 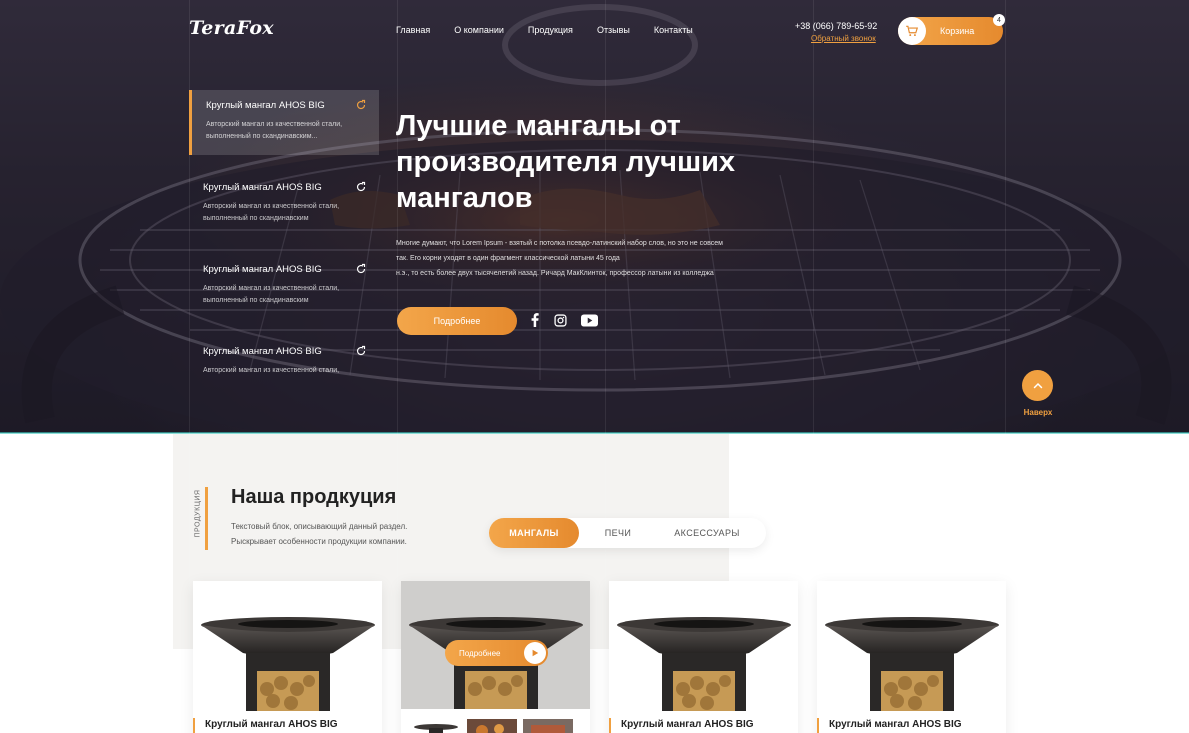 I want to click on product-tabs: МАНГАЛЫ ПЕЧИ АКСЕССУАРЫ, so click(x=627, y=533).